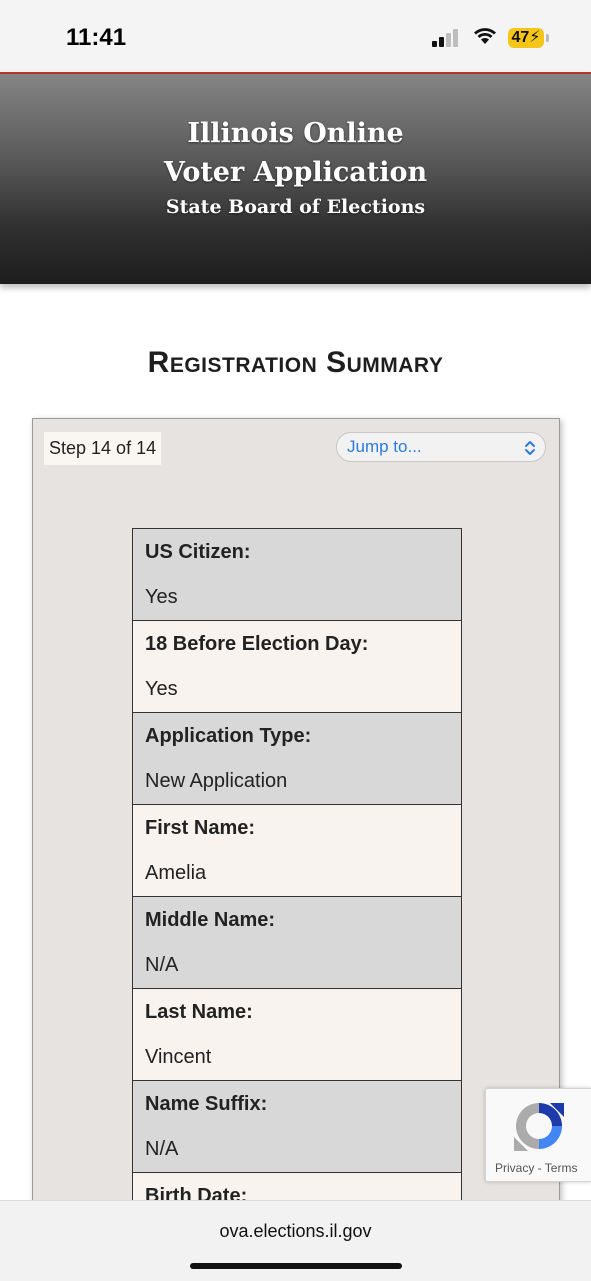  What do you see at coordinates (297, 851) in the screenshot?
I see `summary-row-first-name: First Name: Amelia` at bounding box center [297, 851].